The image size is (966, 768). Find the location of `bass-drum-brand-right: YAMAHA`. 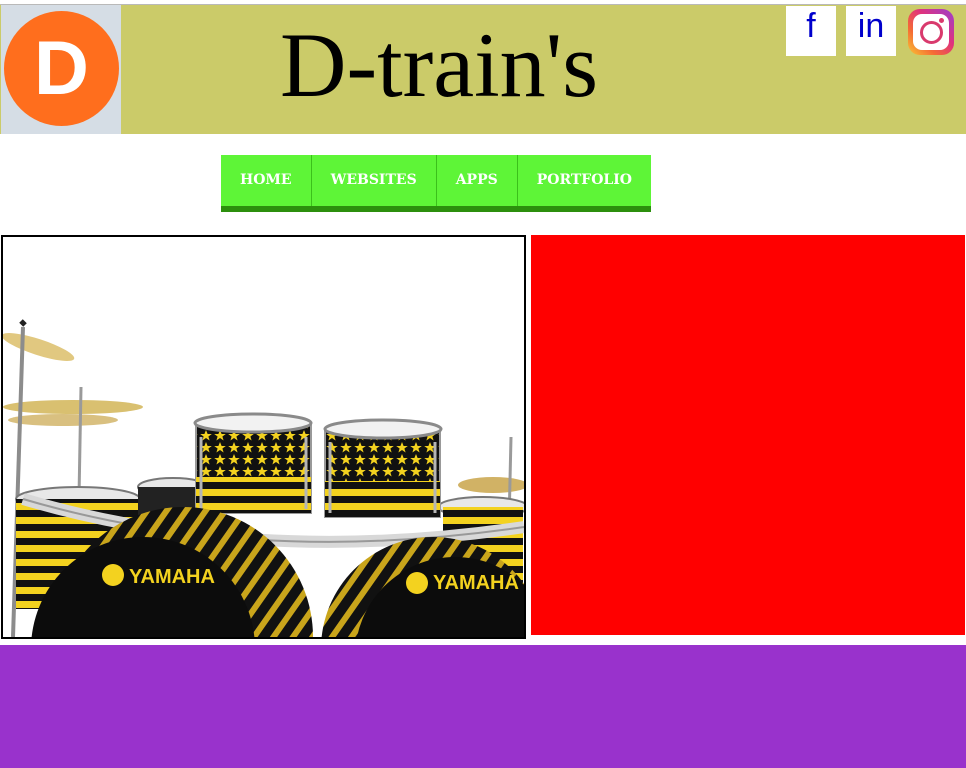

bass-drum-brand-right: YAMAHA is located at coordinates (476, 583).